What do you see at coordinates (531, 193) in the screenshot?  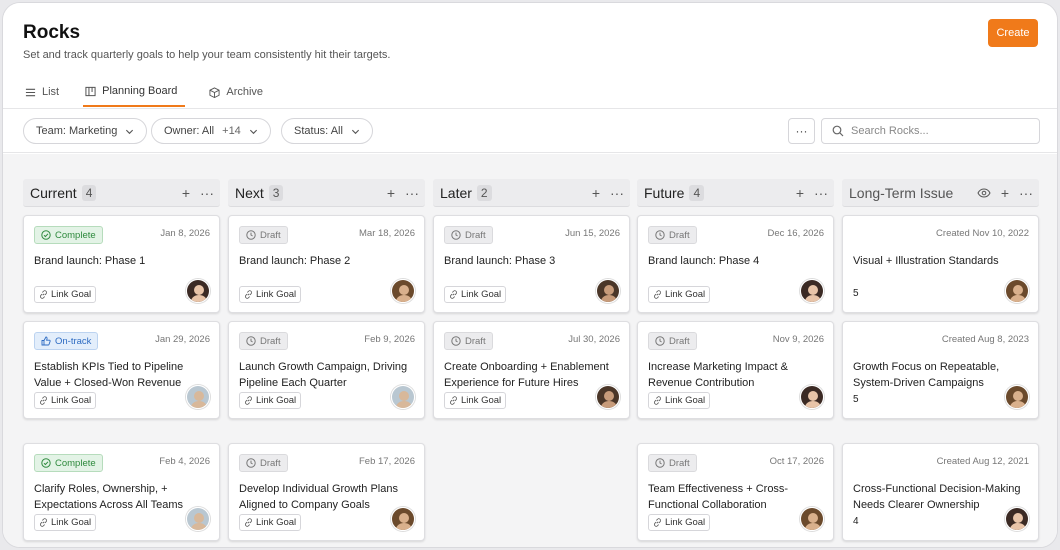 I see `column-header: Later 2 + ···` at bounding box center [531, 193].